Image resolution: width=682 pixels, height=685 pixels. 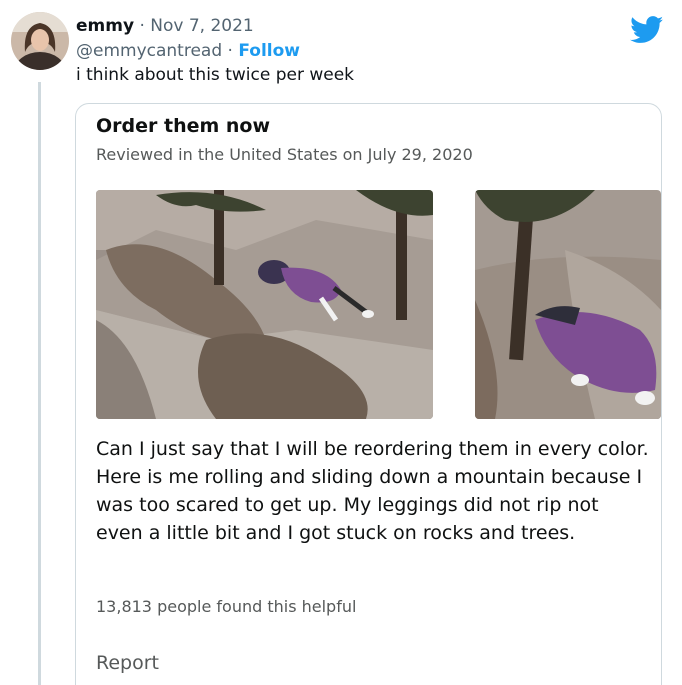 I want to click on author-handle: @emmycantread, so click(x=149, y=51).